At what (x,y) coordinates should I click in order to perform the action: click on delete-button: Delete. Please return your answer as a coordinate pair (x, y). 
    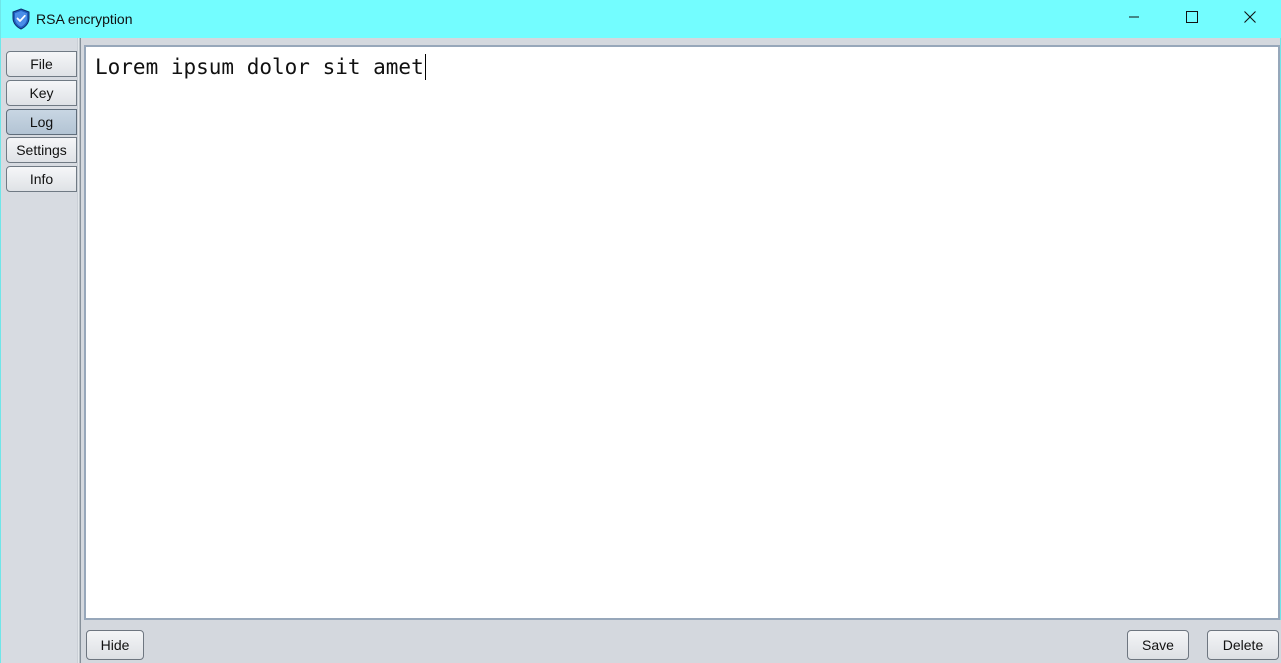
    Looking at the image, I should click on (1243, 645).